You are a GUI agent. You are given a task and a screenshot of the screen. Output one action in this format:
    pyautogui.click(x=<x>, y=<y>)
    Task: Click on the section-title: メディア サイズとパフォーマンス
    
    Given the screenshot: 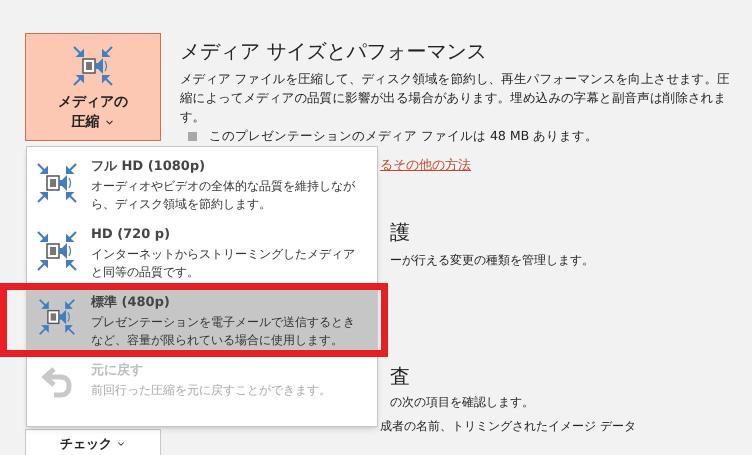 What is the action you would take?
    pyautogui.click(x=334, y=51)
    